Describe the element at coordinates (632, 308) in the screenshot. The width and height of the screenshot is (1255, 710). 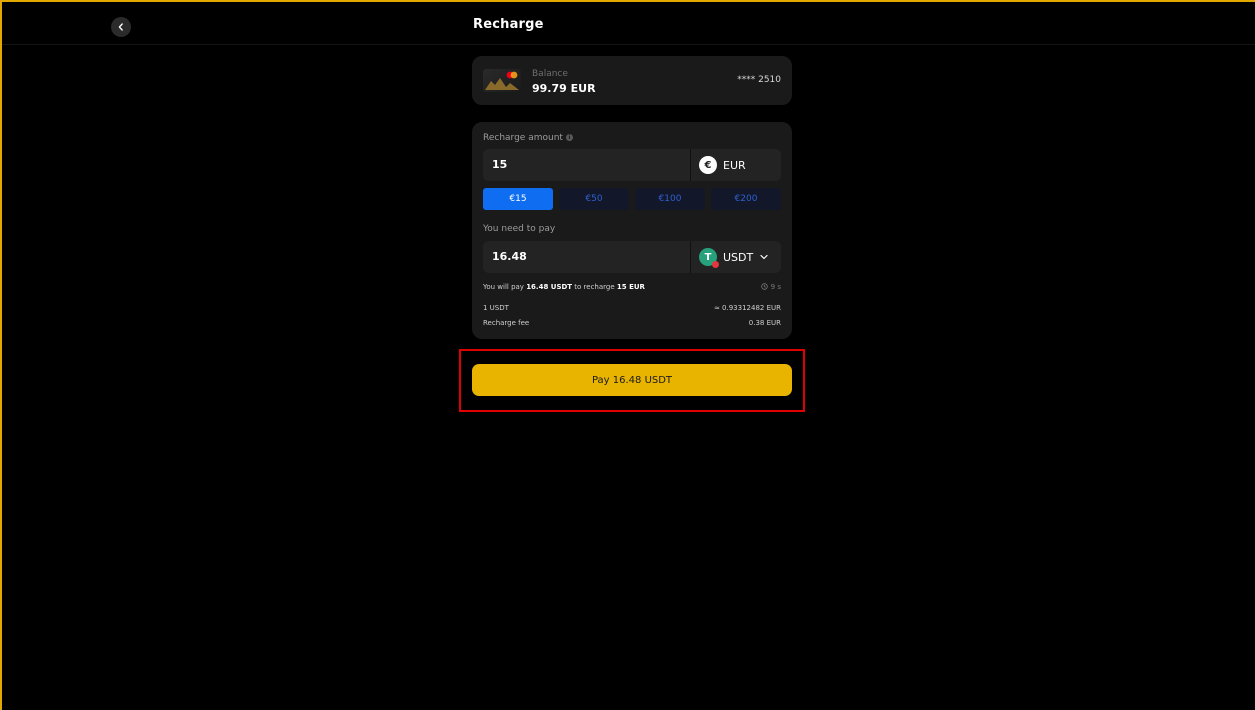
I see `exchange-rate-row: 1 USDT ≈ 0.93312482 EUR` at that location.